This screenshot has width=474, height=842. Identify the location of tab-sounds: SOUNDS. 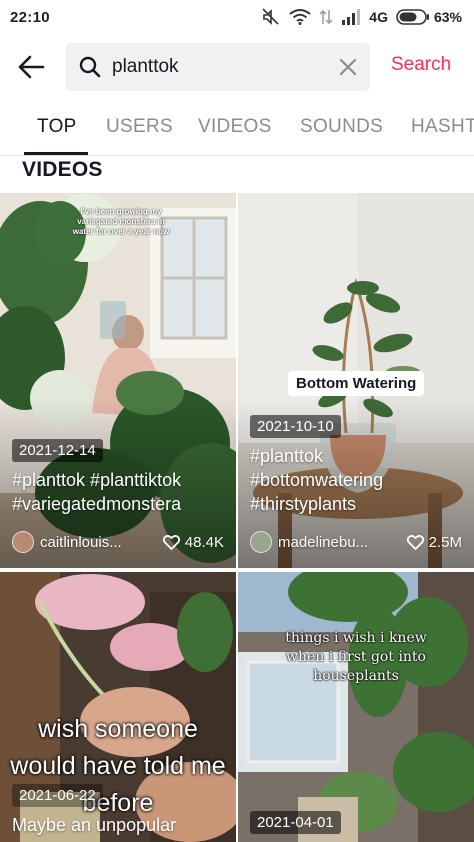
(341, 127).